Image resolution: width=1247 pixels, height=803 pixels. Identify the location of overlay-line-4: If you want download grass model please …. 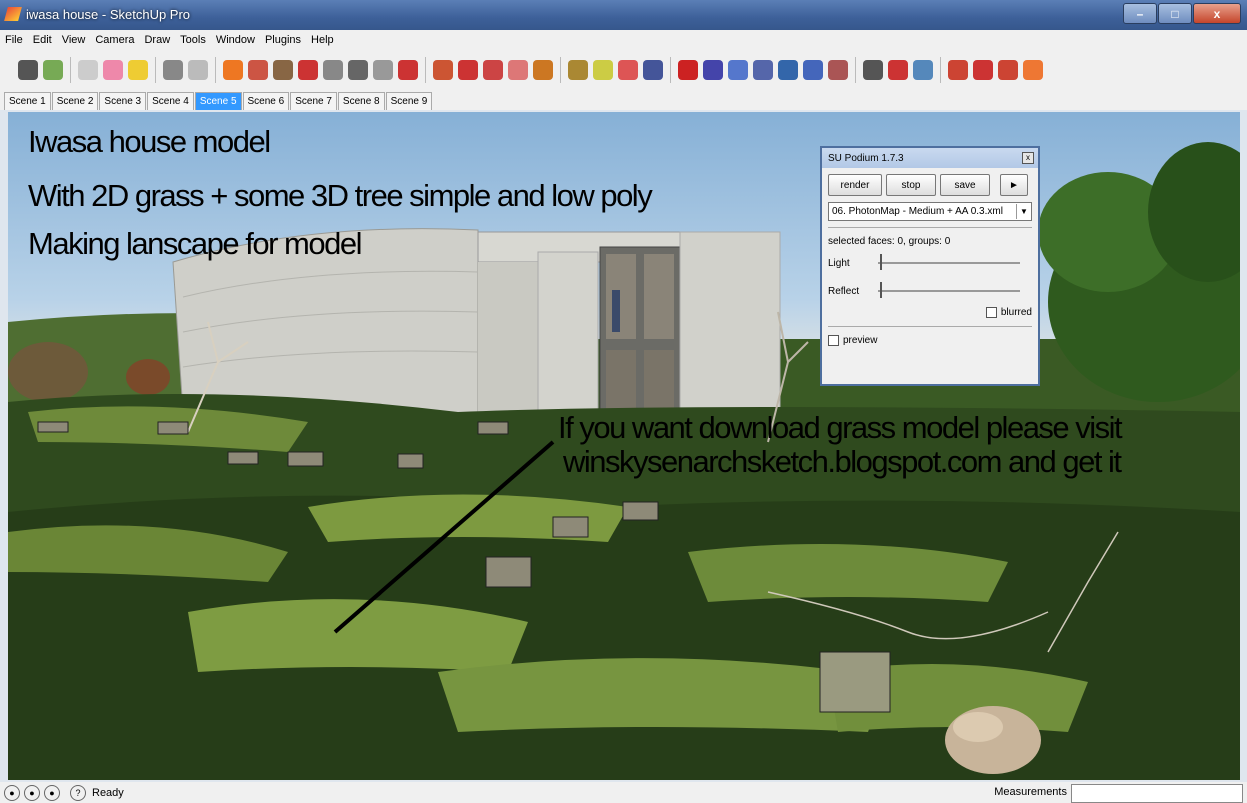
(840, 427).